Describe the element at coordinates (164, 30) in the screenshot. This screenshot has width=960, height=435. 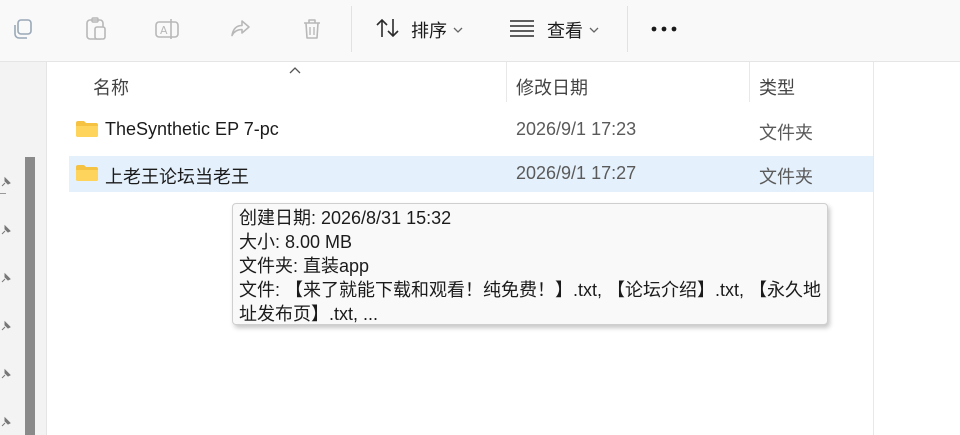
I see `svg-text: A` at that location.